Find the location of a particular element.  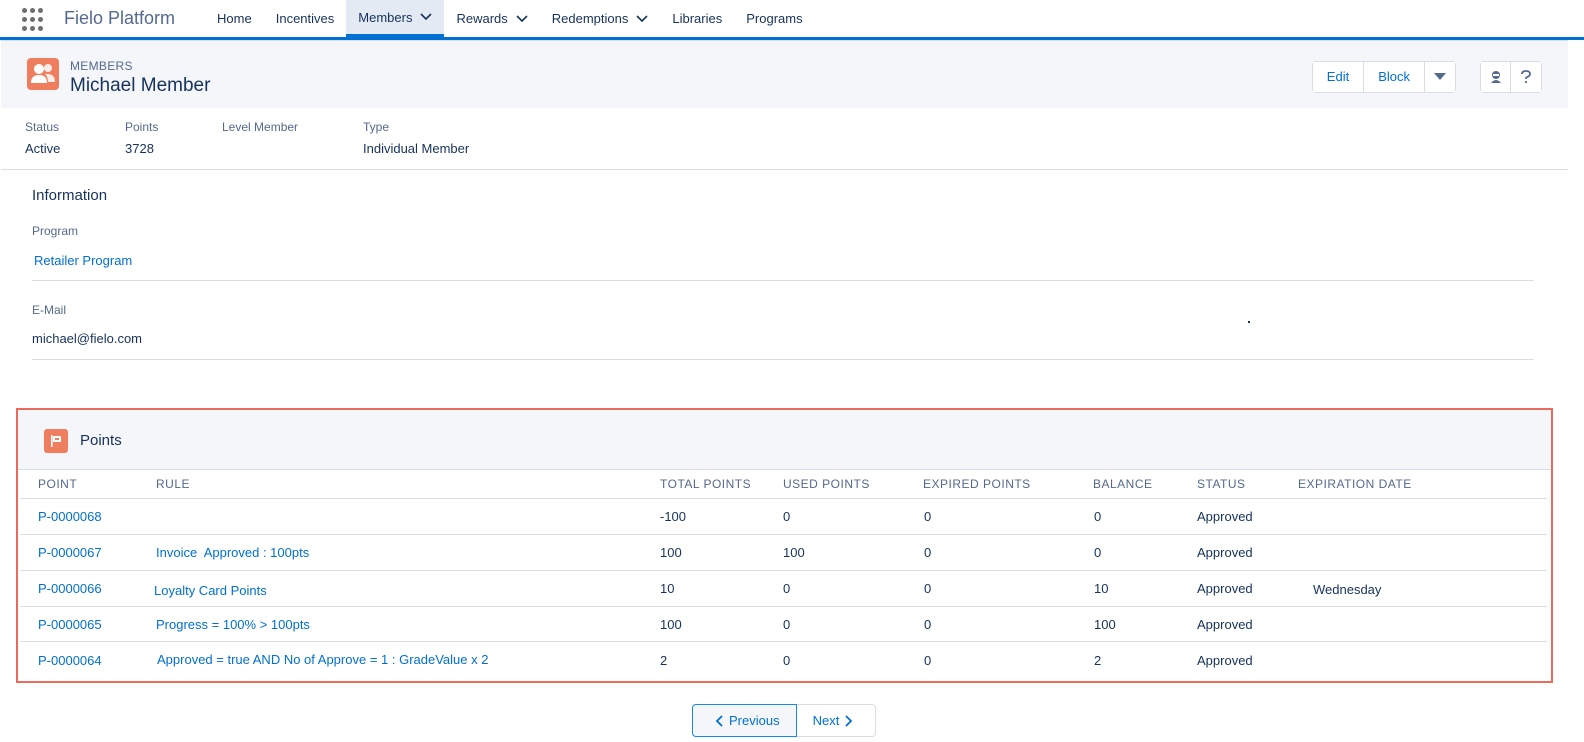

next-button: Next is located at coordinates (836, 720).